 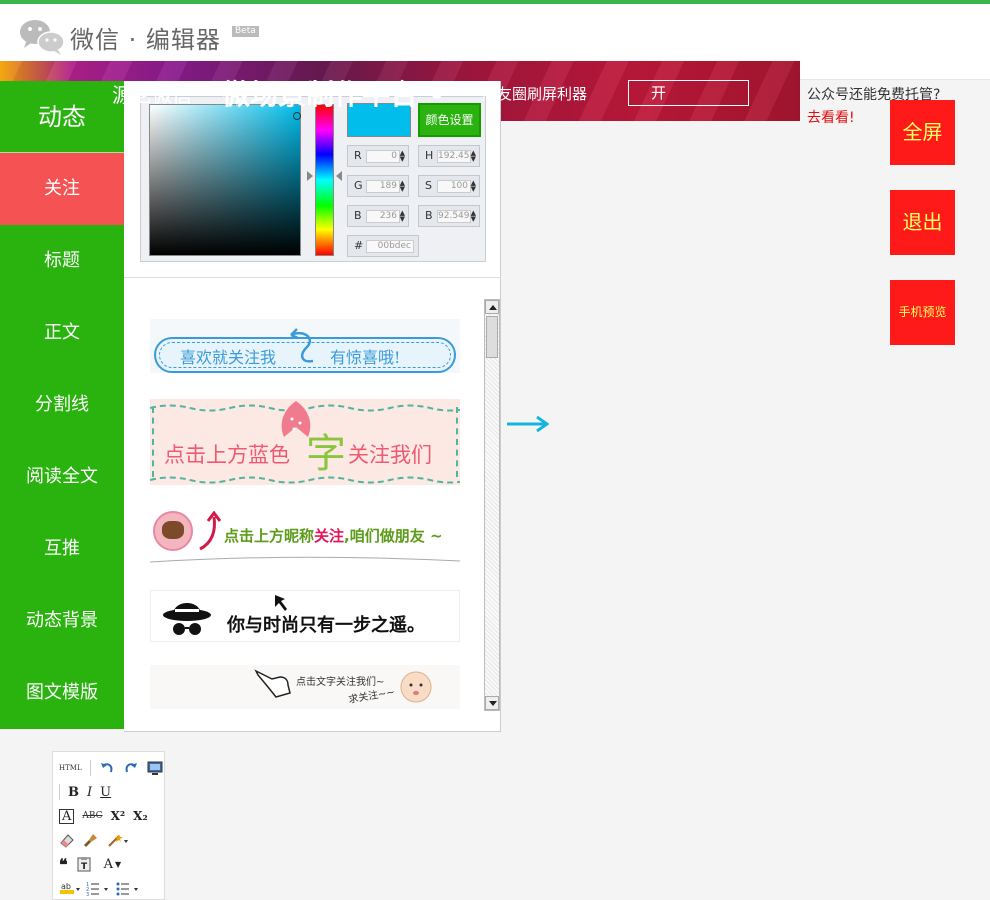 I want to click on blockquote-icon: ❝, so click(x=63, y=864).